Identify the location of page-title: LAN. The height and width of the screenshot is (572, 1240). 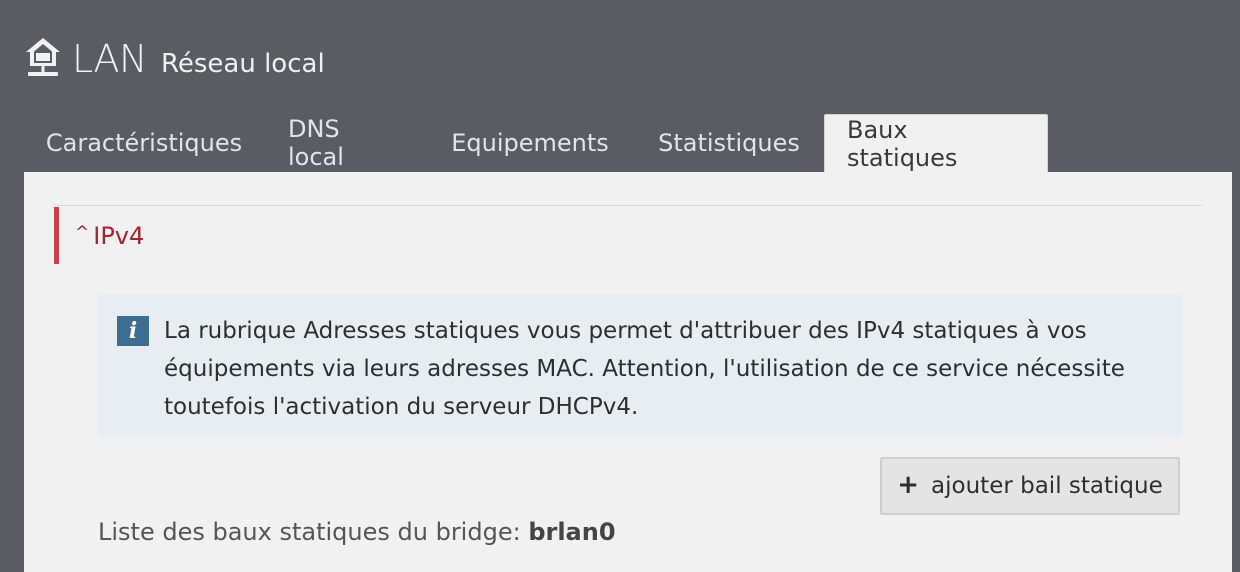
(109, 59).